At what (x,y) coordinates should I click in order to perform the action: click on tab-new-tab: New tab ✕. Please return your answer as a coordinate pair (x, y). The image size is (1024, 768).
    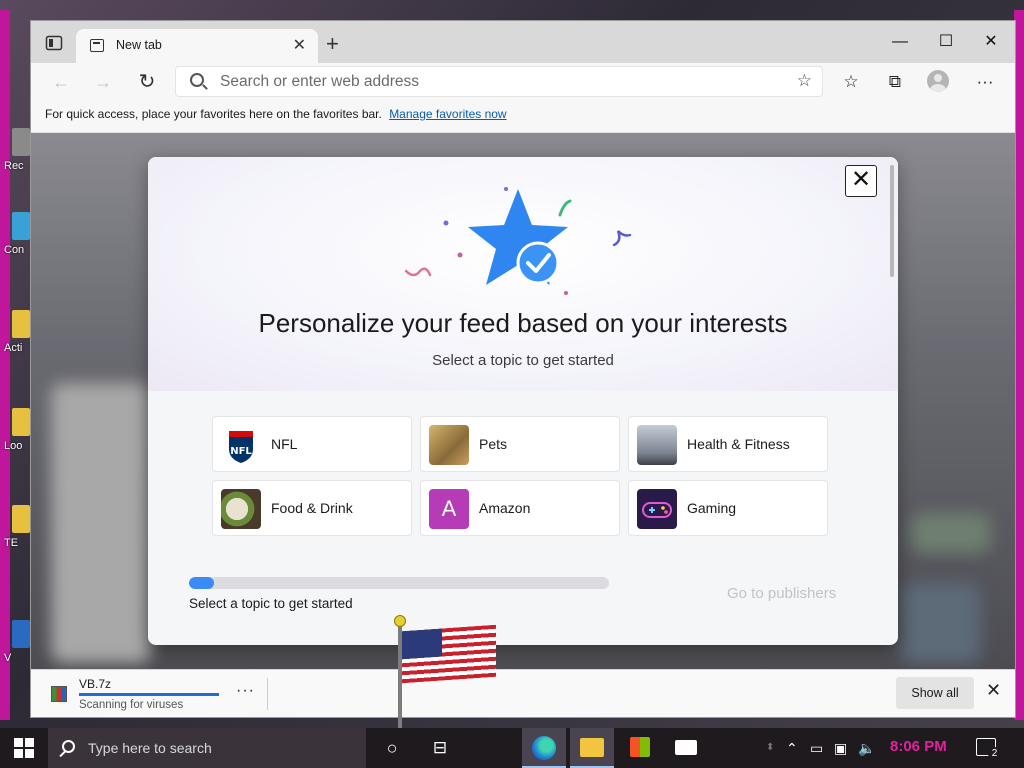
    Looking at the image, I should click on (197, 46).